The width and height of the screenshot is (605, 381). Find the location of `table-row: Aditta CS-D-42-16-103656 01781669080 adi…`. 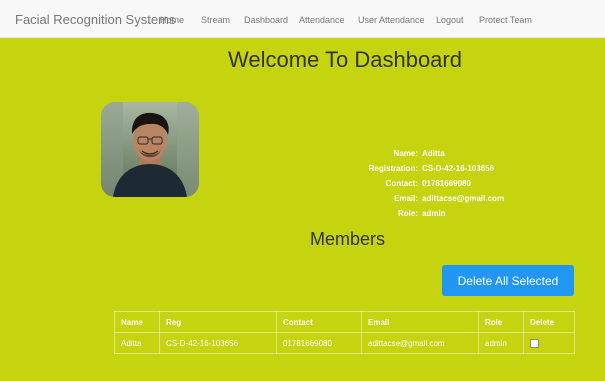

table-row: Aditta CS-D-42-16-103656 01781669080 adi… is located at coordinates (344, 343).